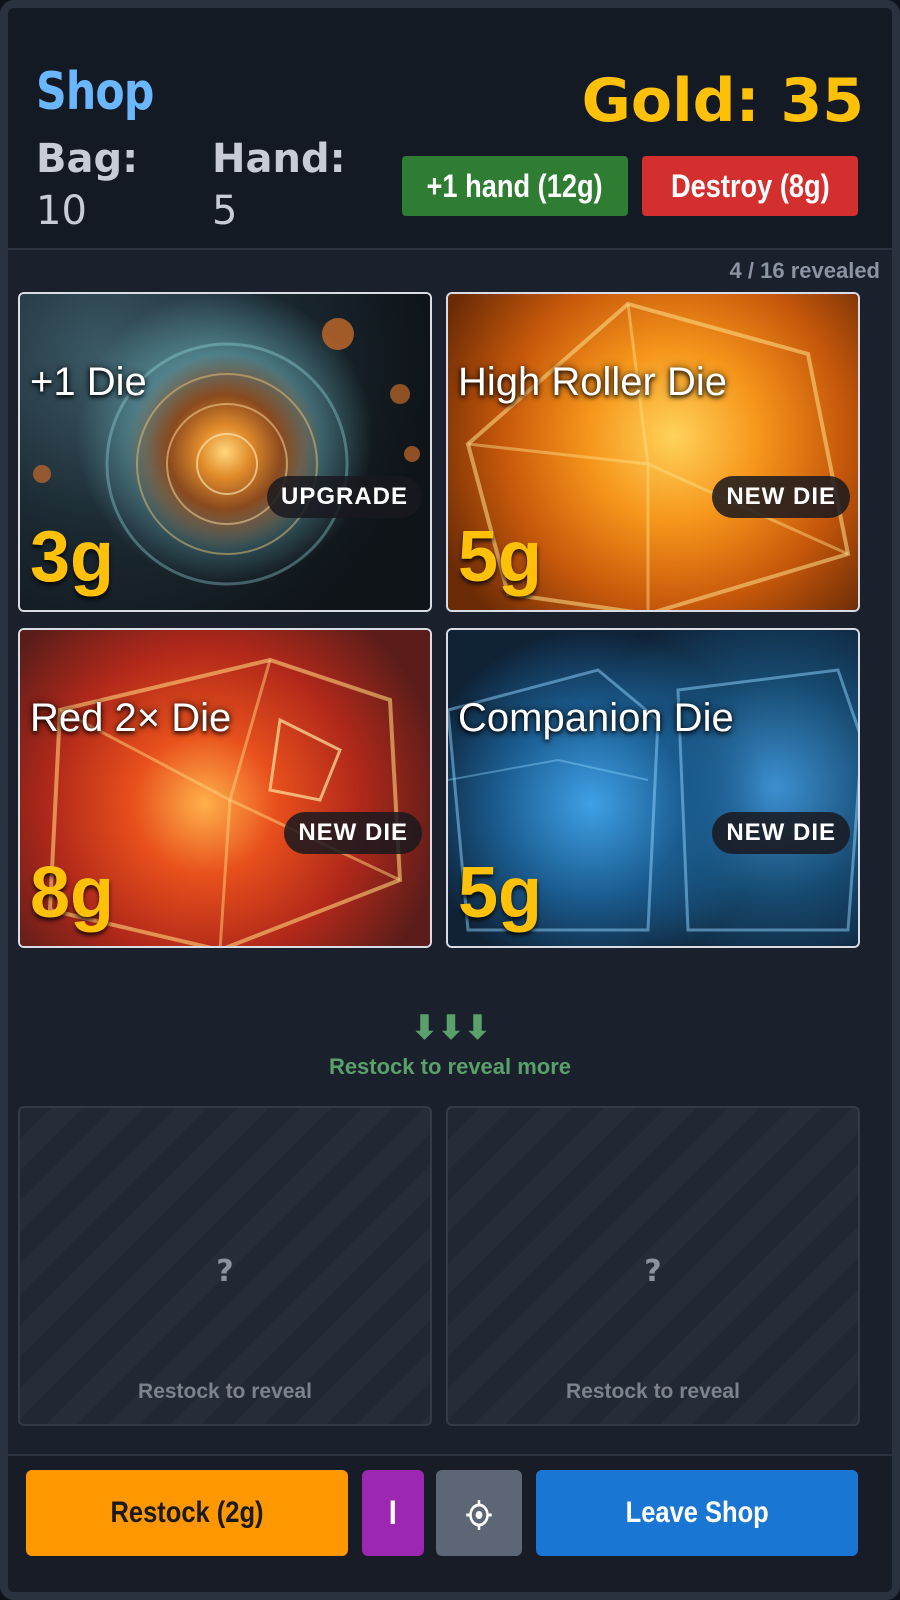 This screenshot has height=1600, width=900. I want to click on destroy-button: Destroy (8g), so click(750, 186).